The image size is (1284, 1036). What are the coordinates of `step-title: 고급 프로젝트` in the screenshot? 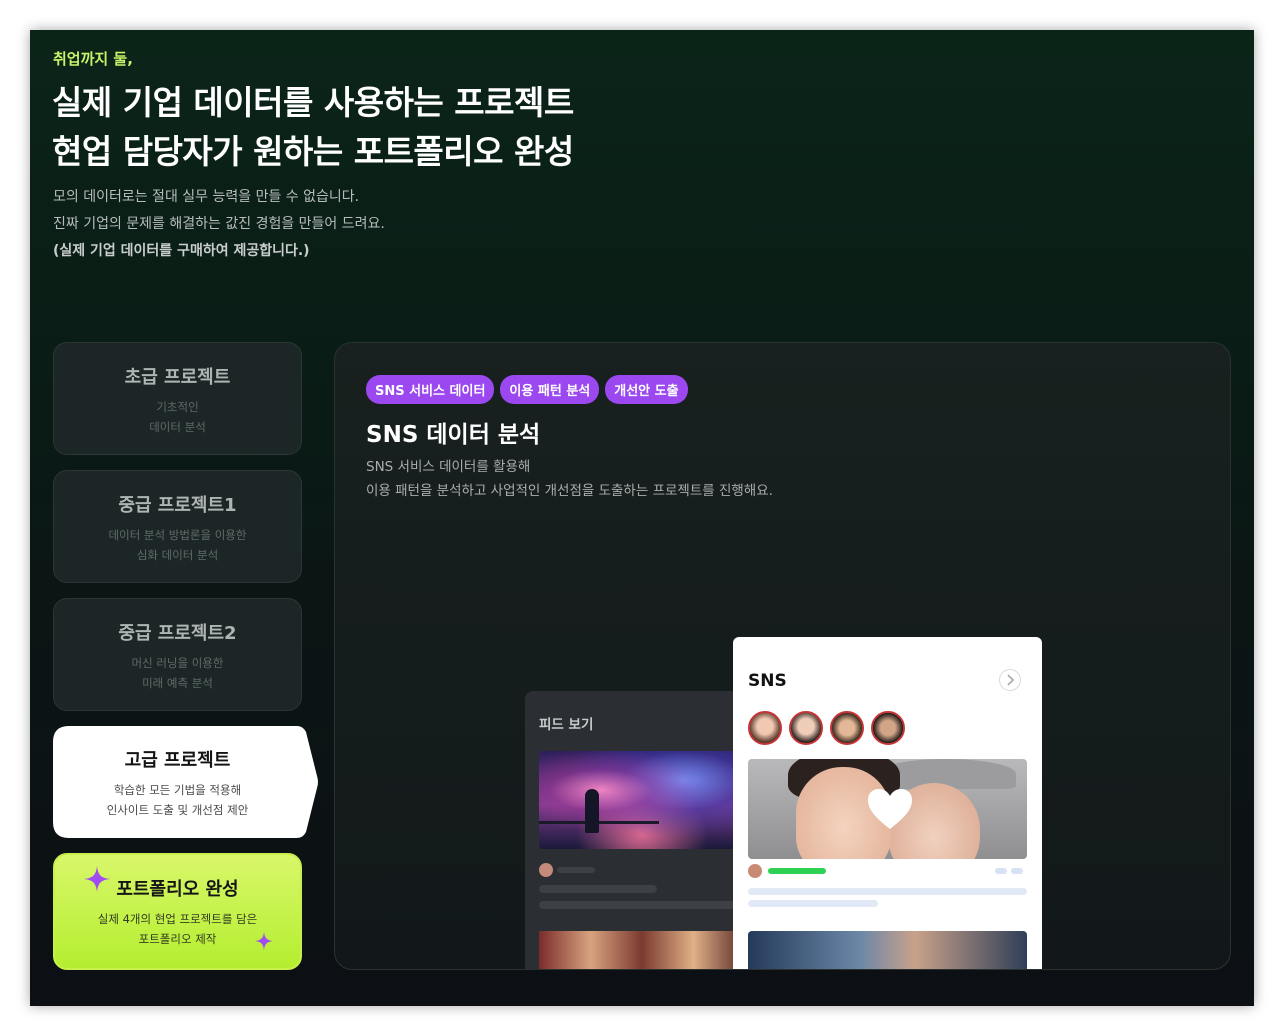 It's located at (177, 760).